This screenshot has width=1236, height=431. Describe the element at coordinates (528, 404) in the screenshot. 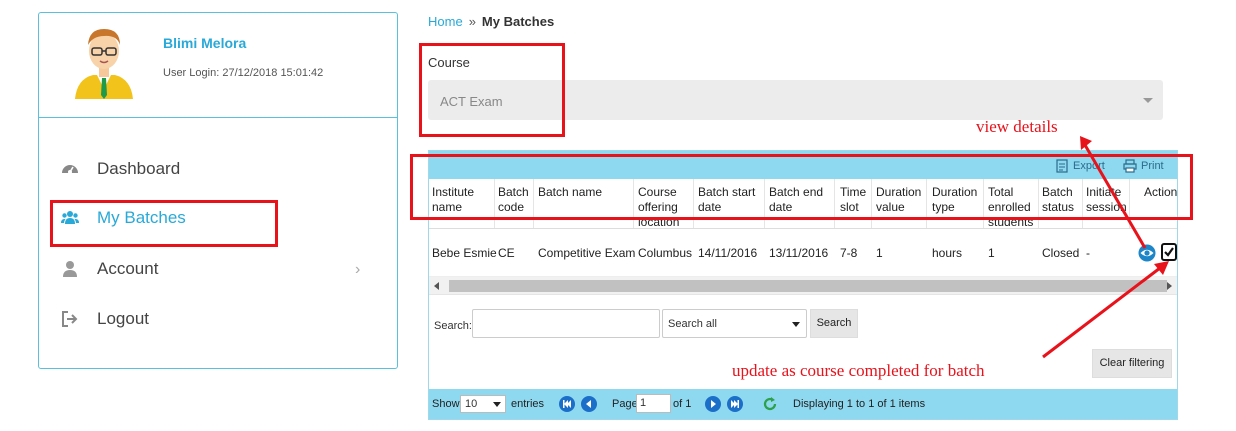

I see `pager-entries-label: entries` at that location.